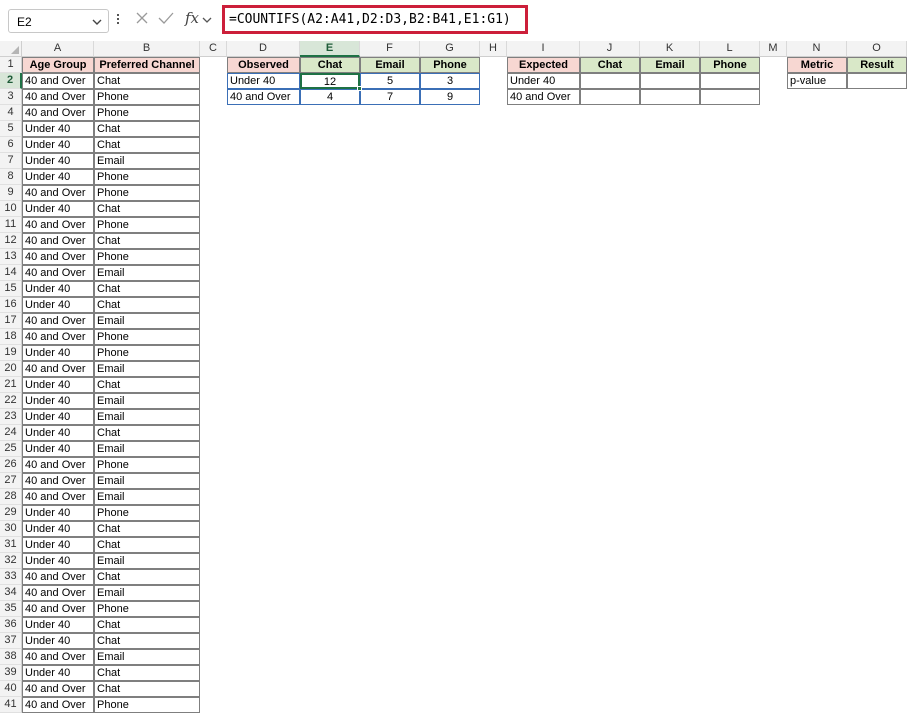  Describe the element at coordinates (543, 81) in the screenshot. I see `expected-row-label: Under 40` at that location.